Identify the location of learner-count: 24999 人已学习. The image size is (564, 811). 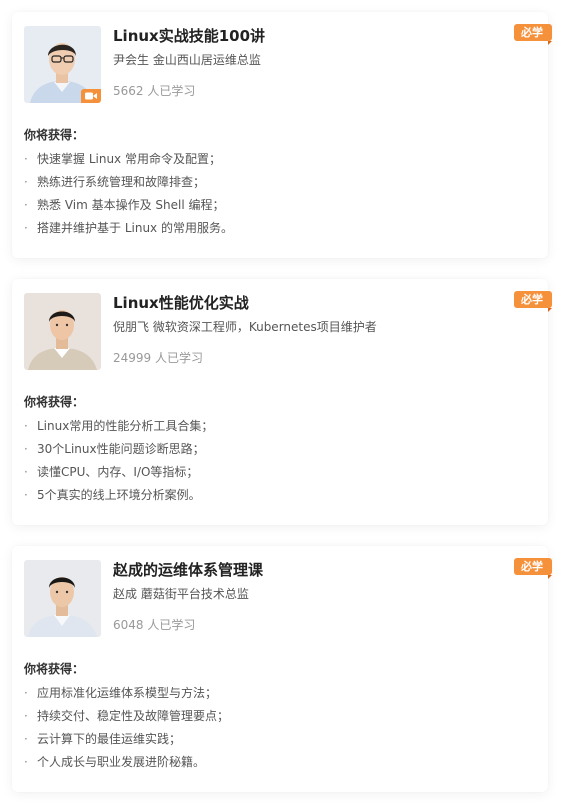
(158, 358).